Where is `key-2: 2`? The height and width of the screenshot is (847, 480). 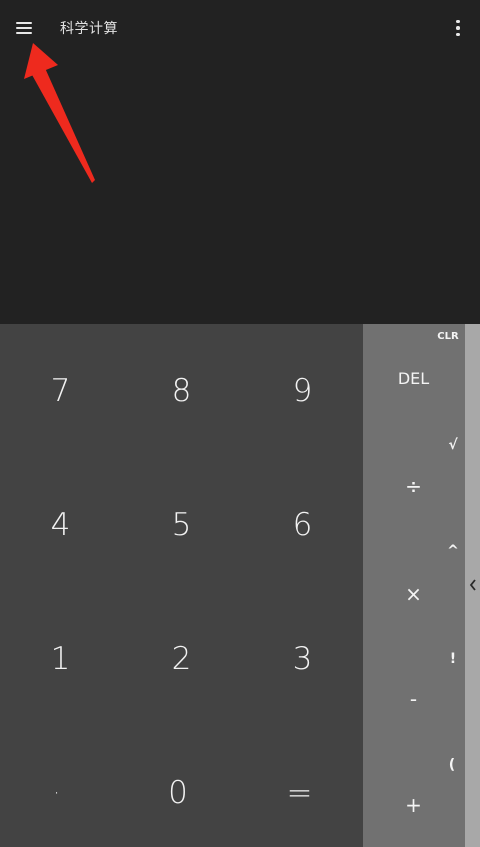
key-2: 2 is located at coordinates (181, 659).